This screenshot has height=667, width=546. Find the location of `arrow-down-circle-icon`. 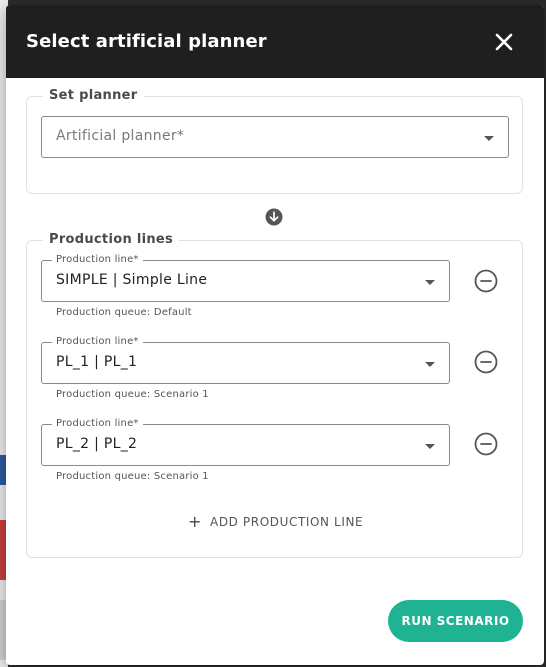

arrow-down-circle-icon is located at coordinates (274, 217).